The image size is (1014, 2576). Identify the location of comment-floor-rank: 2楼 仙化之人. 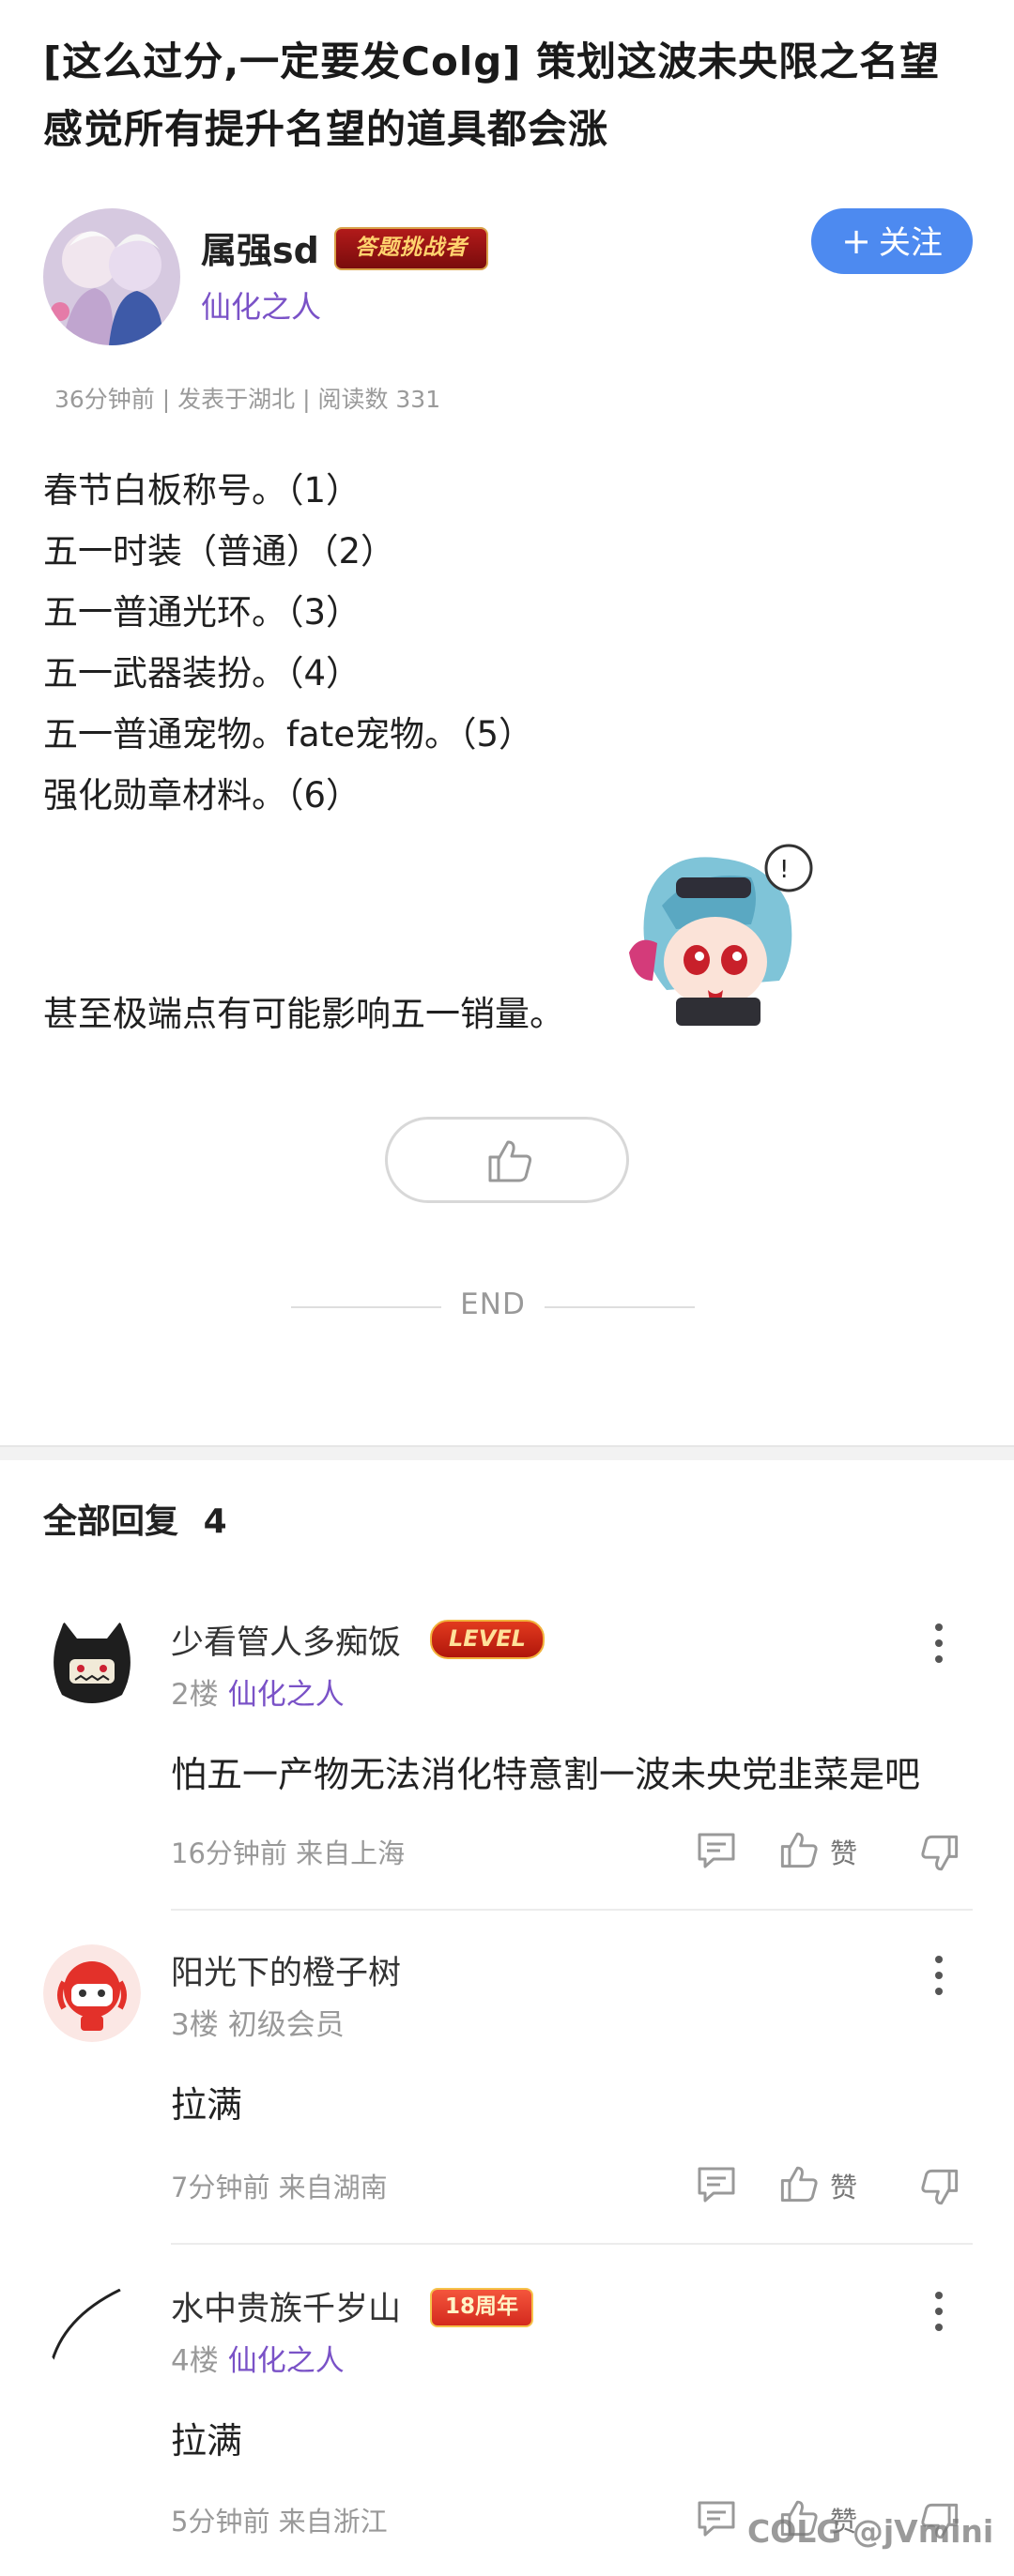
(258, 1691).